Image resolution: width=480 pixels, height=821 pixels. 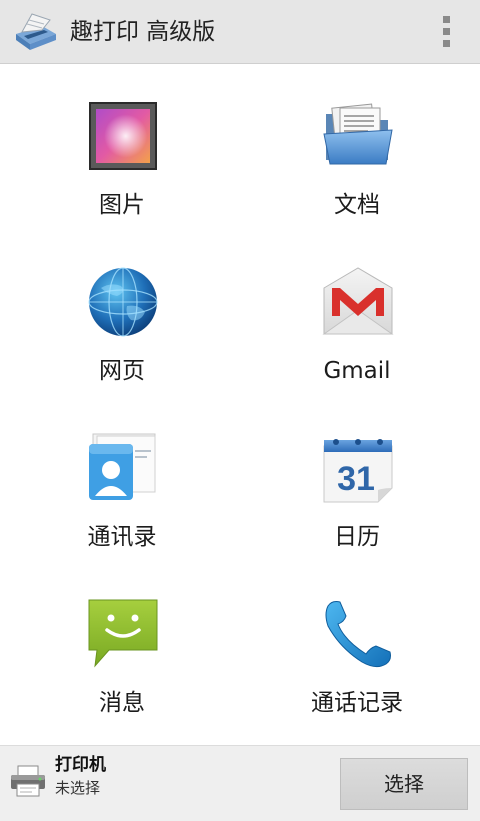 I want to click on grid-item-web: 网页, so click(x=122, y=319).